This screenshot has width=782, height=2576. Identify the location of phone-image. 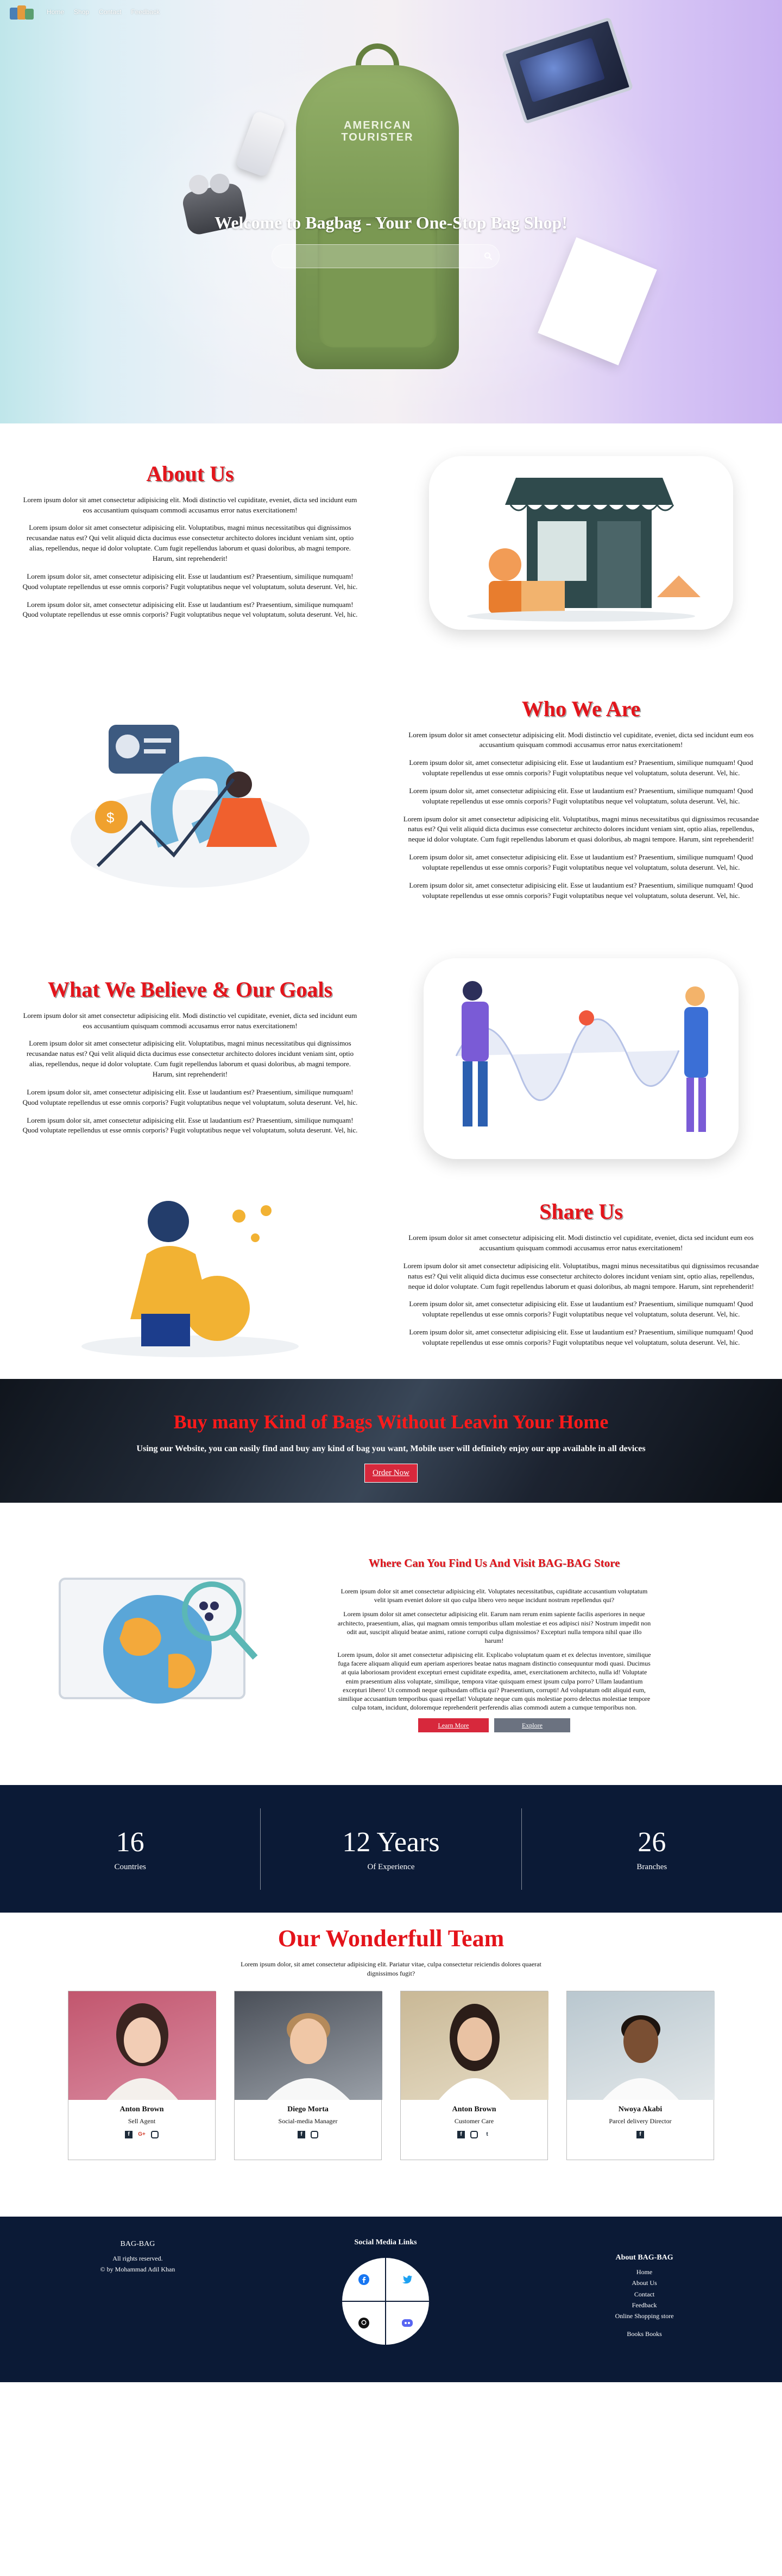
(261, 144).